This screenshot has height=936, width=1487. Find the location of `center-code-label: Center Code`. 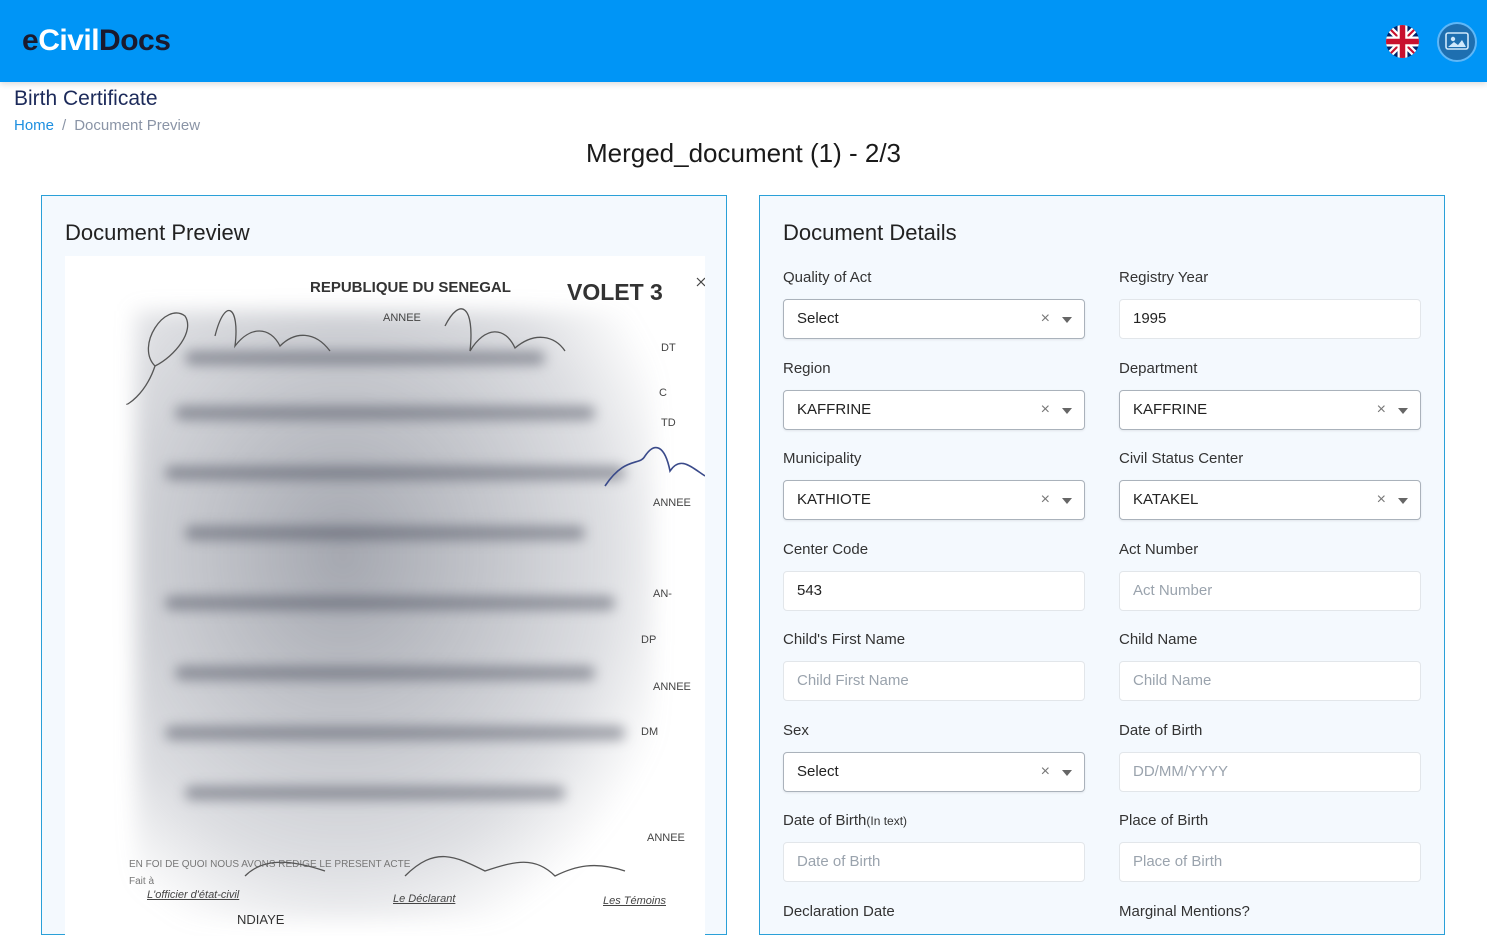

center-code-label: Center Code is located at coordinates (826, 549).